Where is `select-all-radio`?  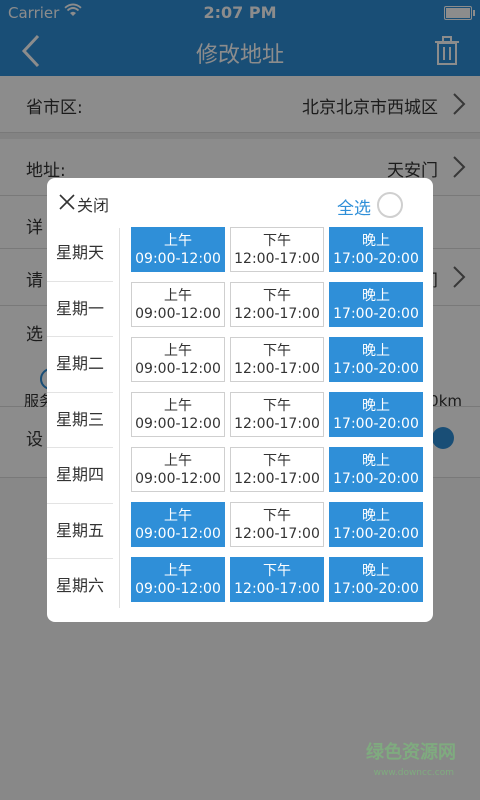
select-all-radio is located at coordinates (390, 205).